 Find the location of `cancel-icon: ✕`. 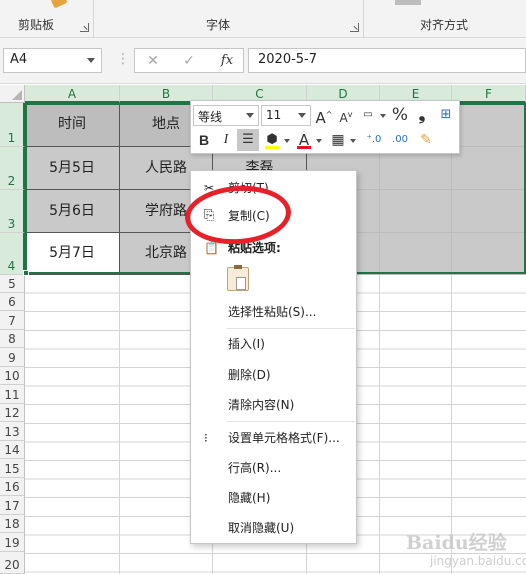

cancel-icon: ✕ is located at coordinates (153, 61).